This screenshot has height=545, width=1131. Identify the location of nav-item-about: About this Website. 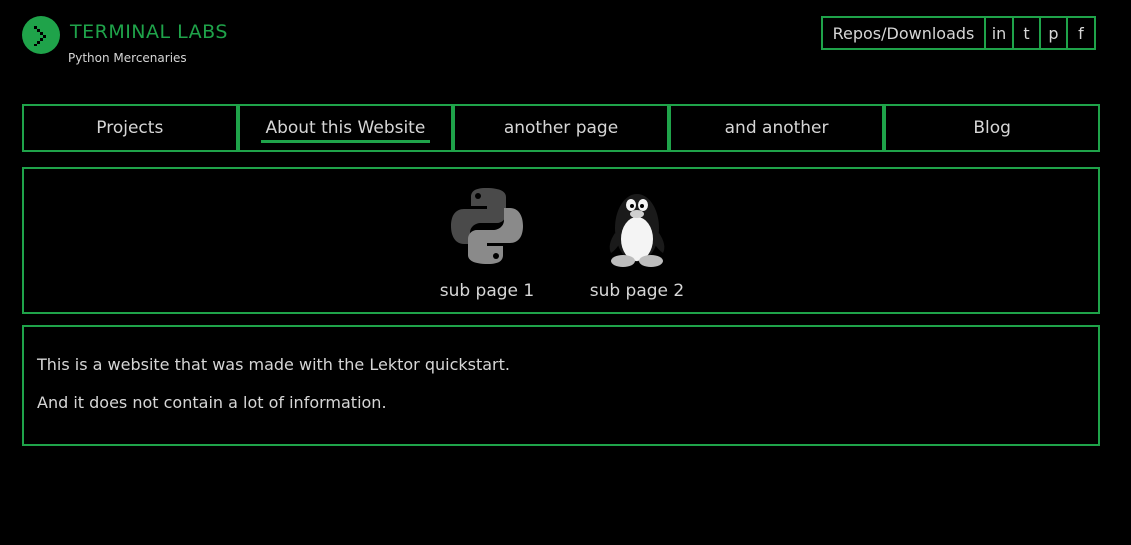
(345, 128).